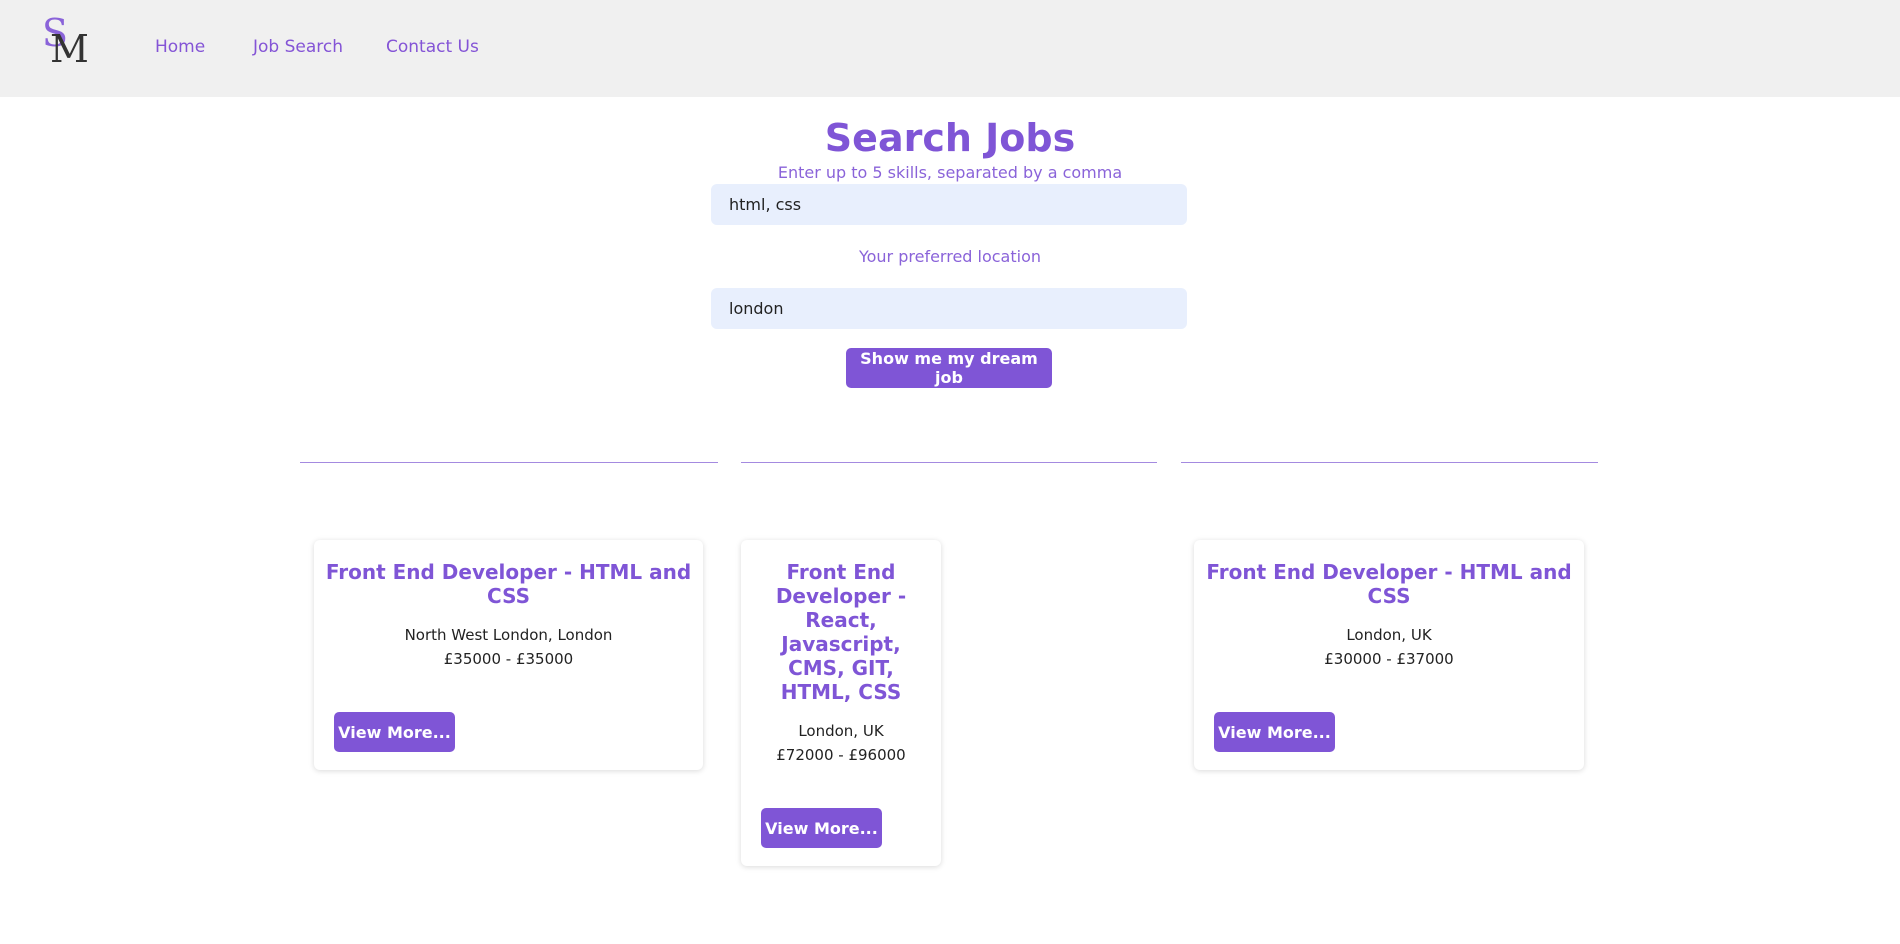  Describe the element at coordinates (950, 256) in the screenshot. I see `location-hint: Your preferred location` at that location.